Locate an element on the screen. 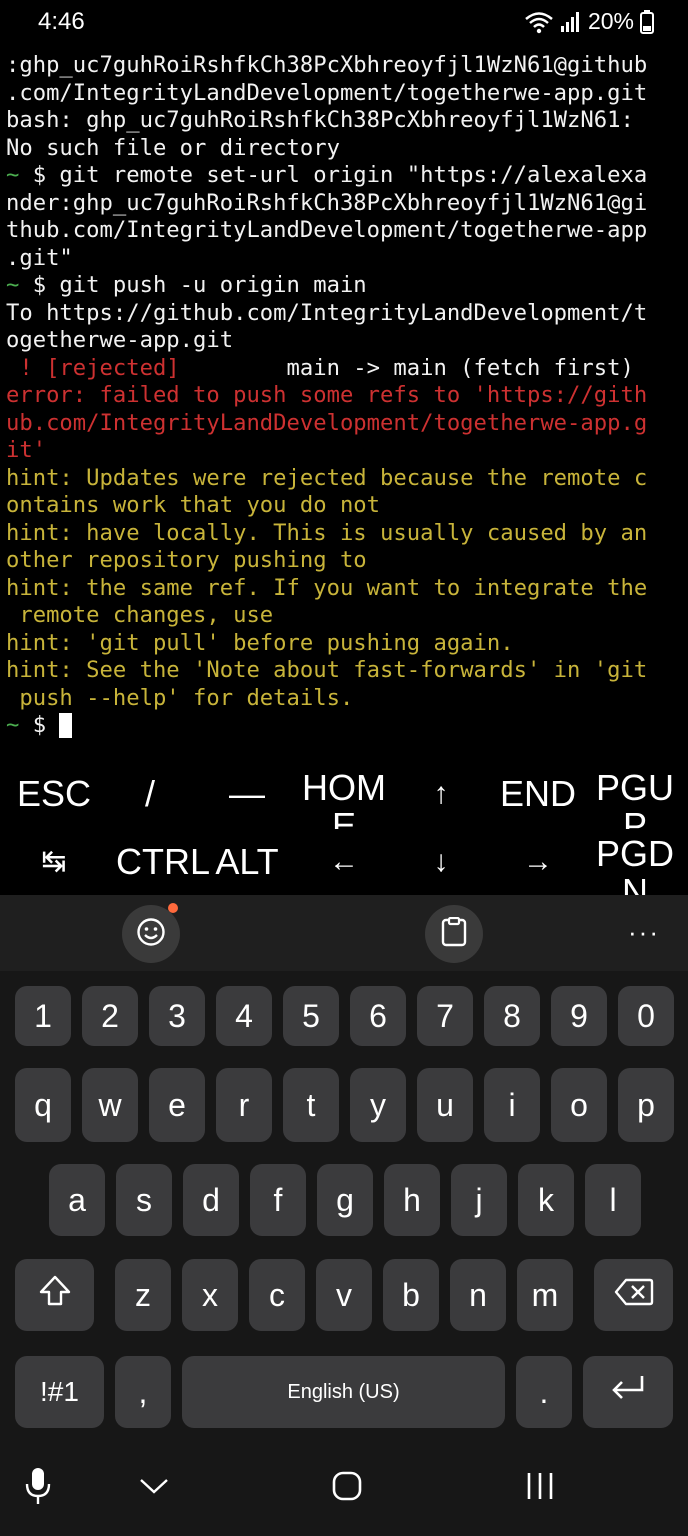 This screenshot has width=688, height=1536. pgup-key: PGUP is located at coordinates (635, 794).